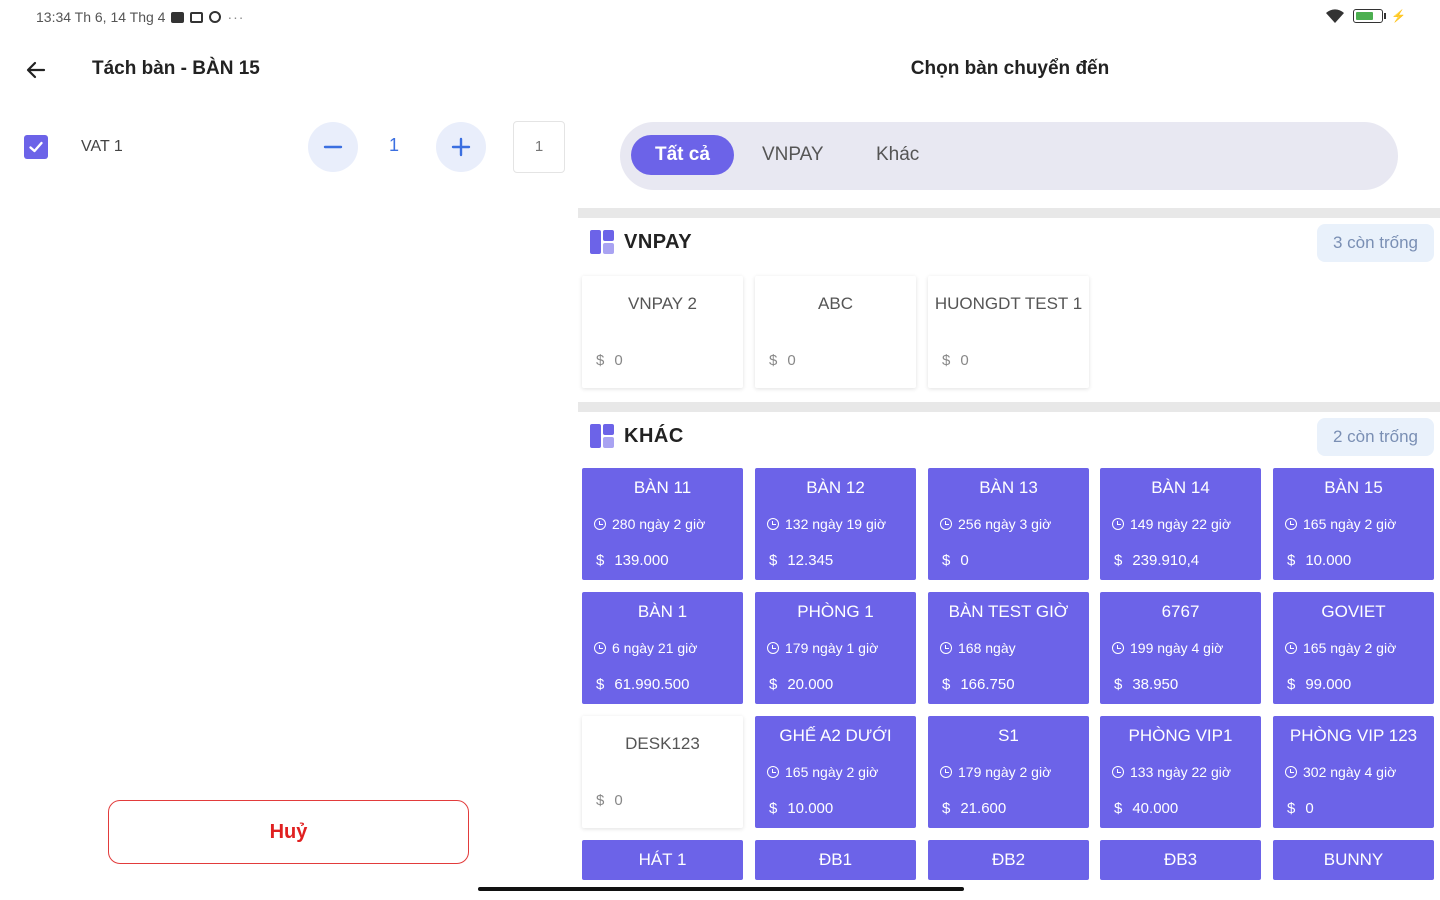 This screenshot has height=900, width=1440. I want to click on table-card: BÀN 12 132 ngày 19 giờ $12.345, so click(835, 524).